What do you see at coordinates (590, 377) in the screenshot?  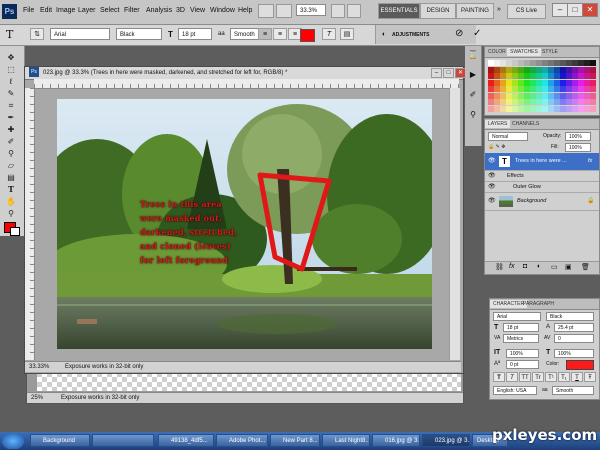 I see `strikethrough-button: Ŧ` at bounding box center [590, 377].